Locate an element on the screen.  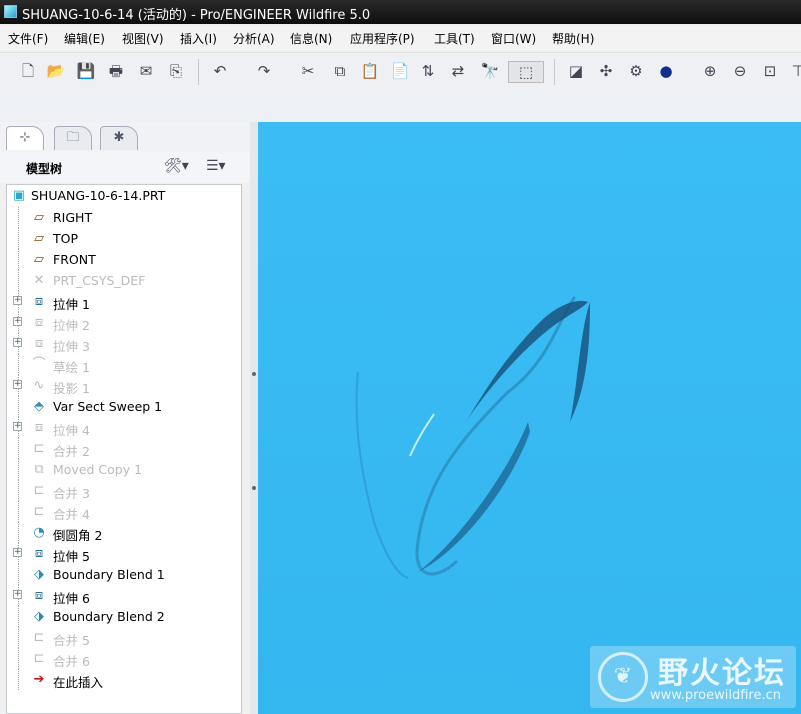
tree-item-label: 拉伸 1 is located at coordinates (71, 304).